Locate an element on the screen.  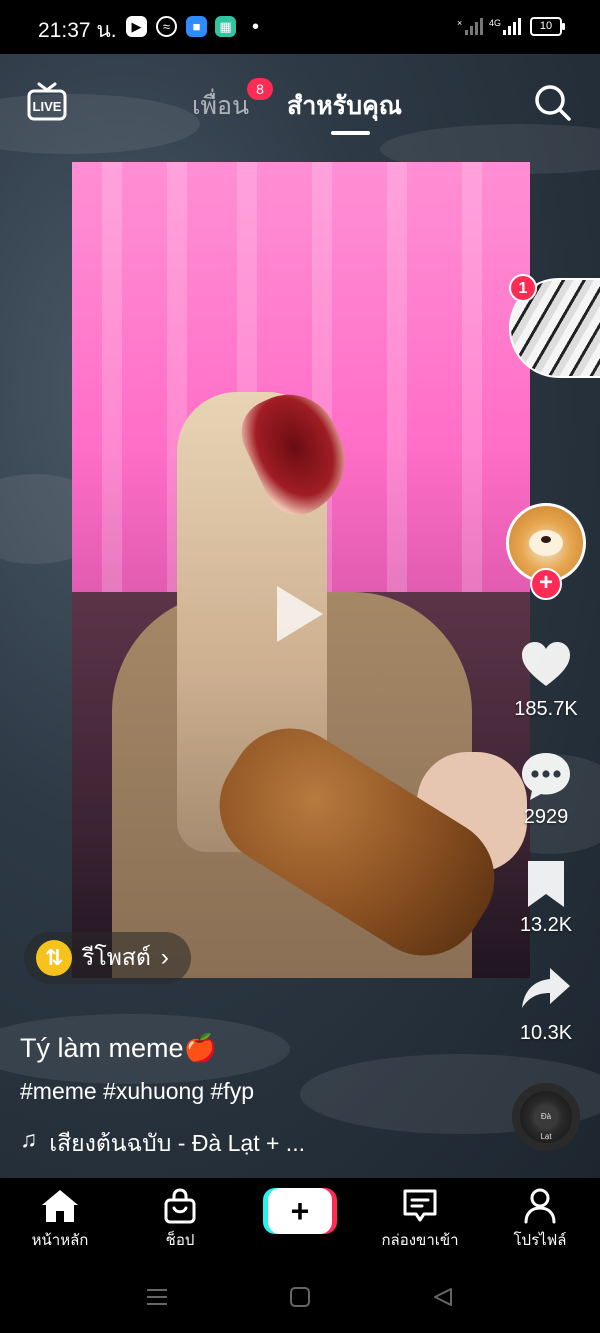
create-button: + is located at coordinates (300, 1211).